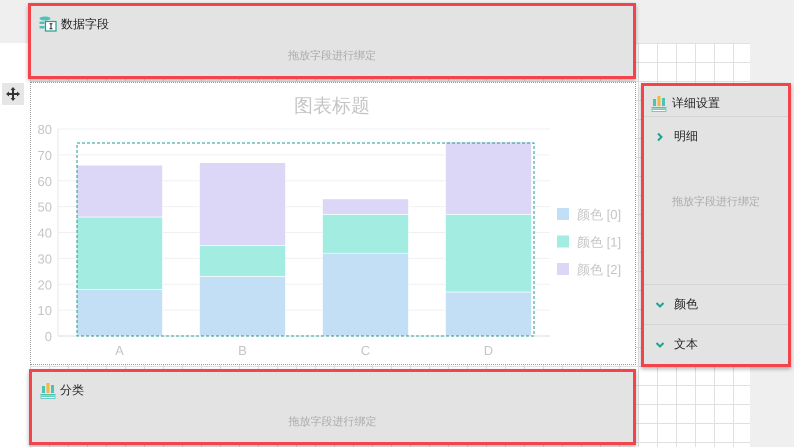  I want to click on section-header: 明细, so click(716, 136).